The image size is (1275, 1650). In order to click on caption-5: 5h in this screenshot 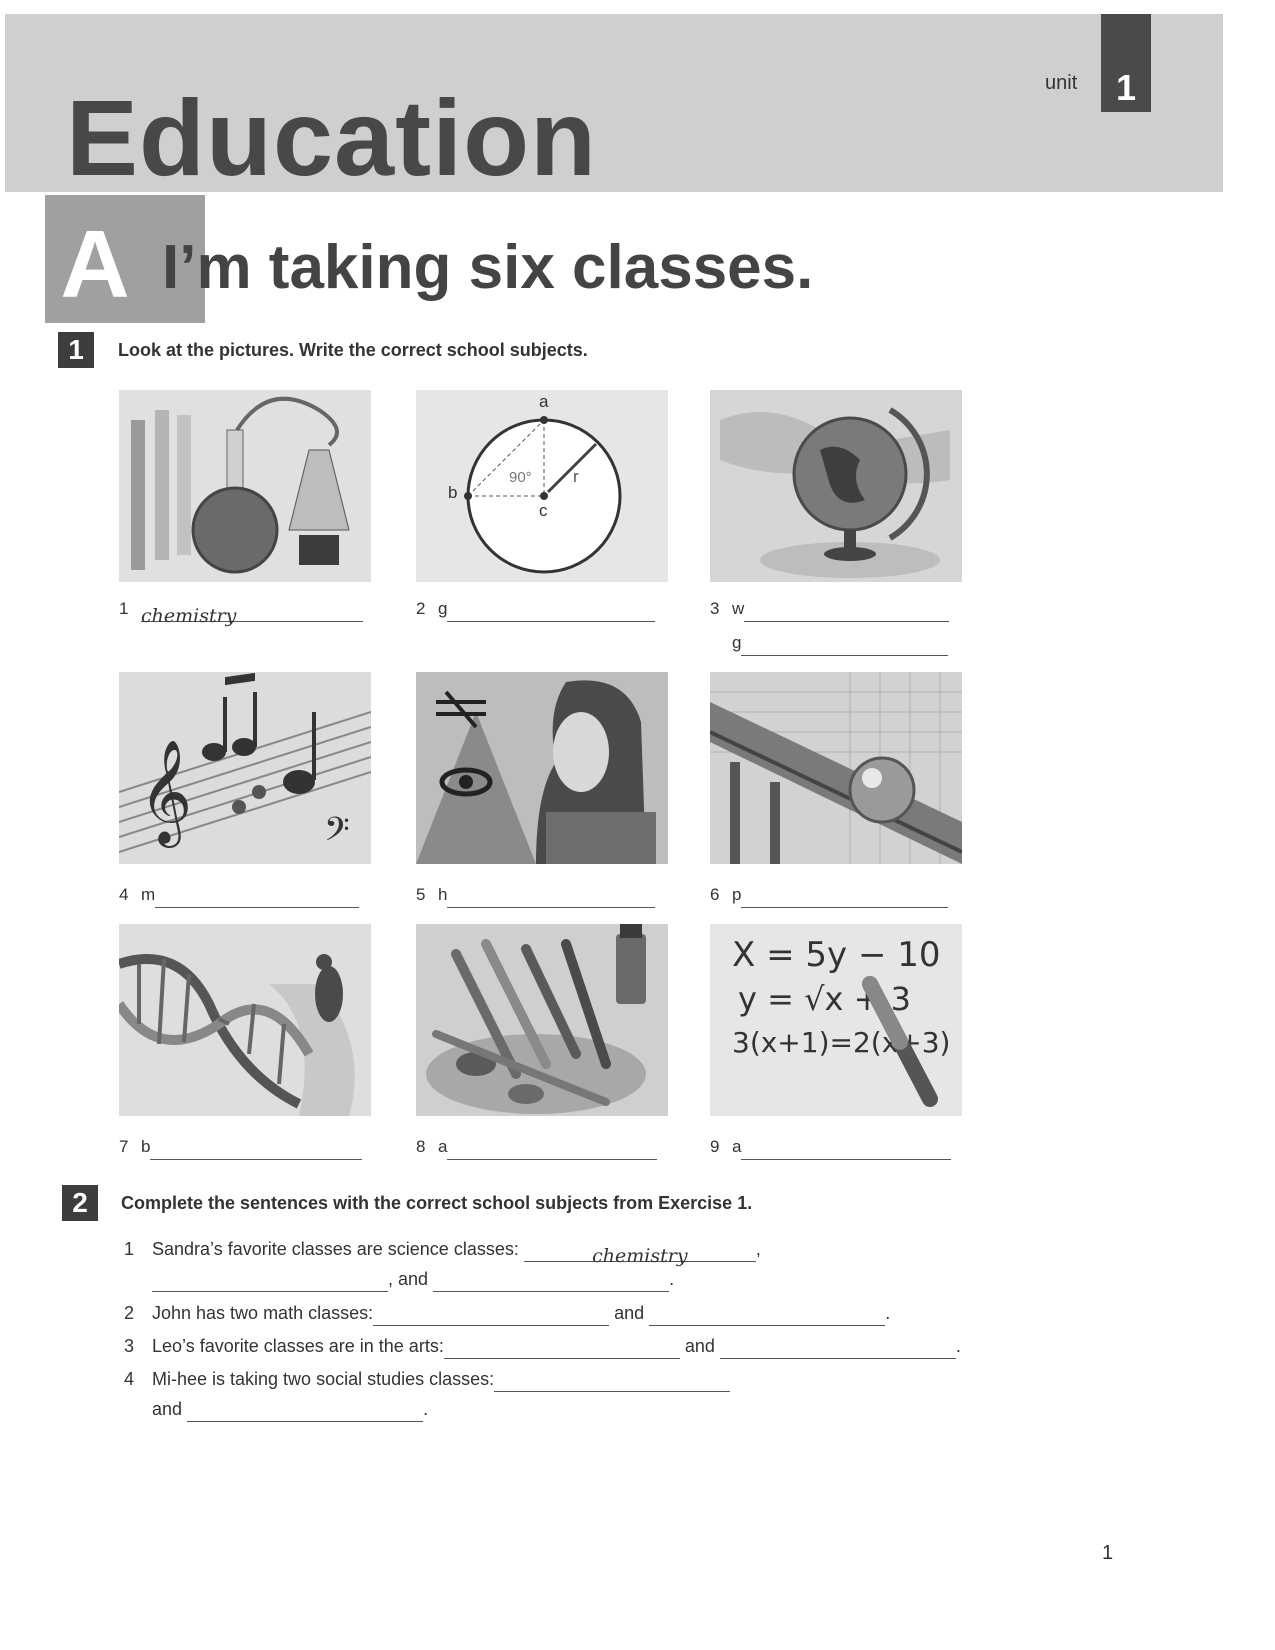, I will do `click(536, 895)`.